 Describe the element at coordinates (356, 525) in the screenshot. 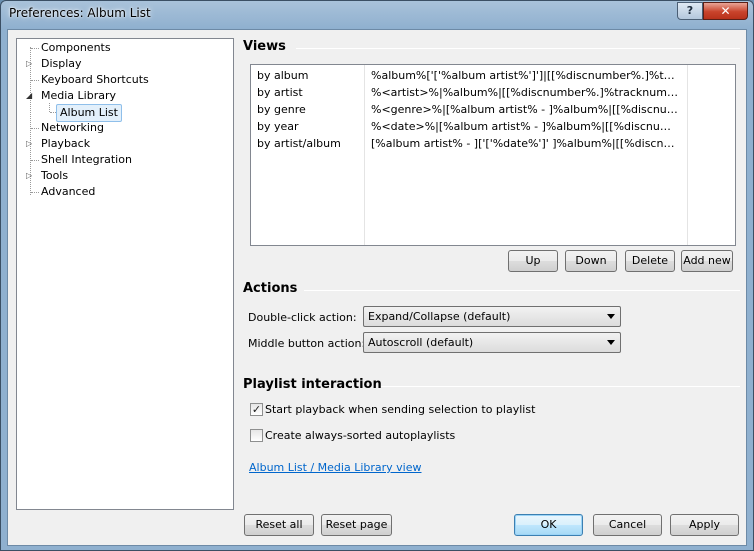

I see `reset-page-button: Reset page` at that location.